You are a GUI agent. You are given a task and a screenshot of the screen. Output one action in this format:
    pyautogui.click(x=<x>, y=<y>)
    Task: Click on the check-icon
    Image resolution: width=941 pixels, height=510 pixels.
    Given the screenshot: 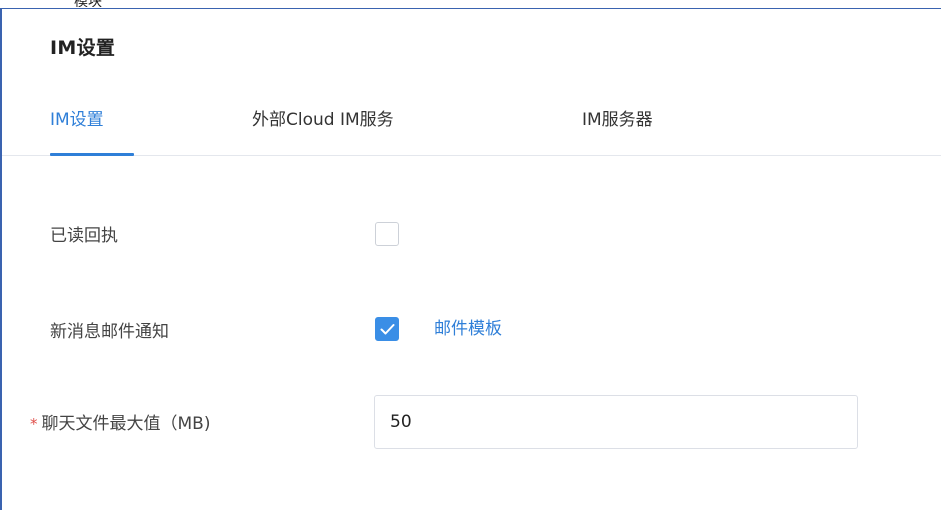 What is the action you would take?
    pyautogui.click(x=387, y=329)
    